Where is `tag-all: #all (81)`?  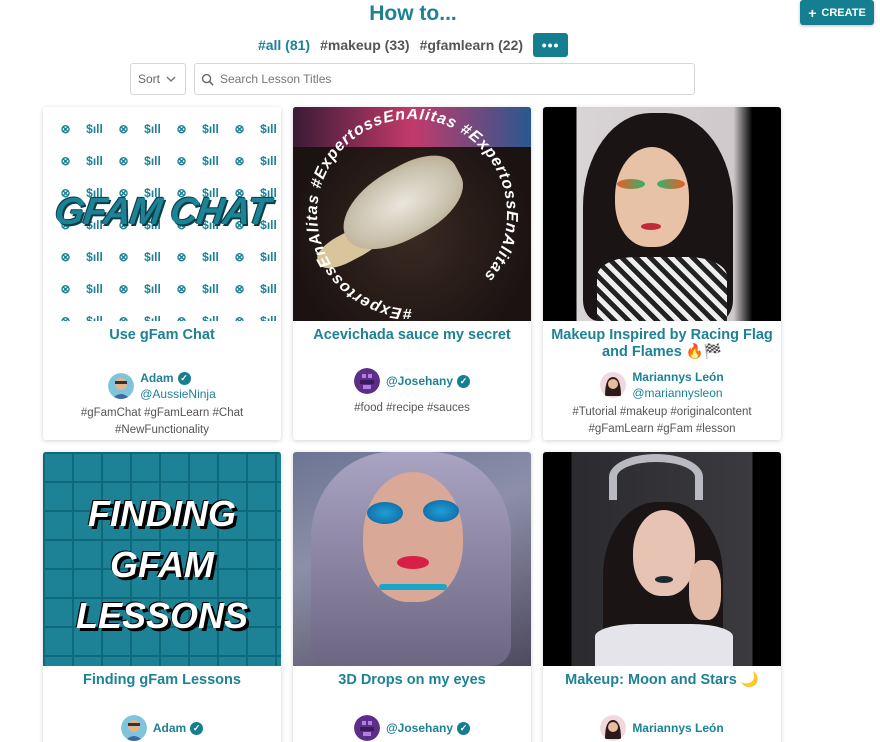
tag-all: #all (81) is located at coordinates (284, 45).